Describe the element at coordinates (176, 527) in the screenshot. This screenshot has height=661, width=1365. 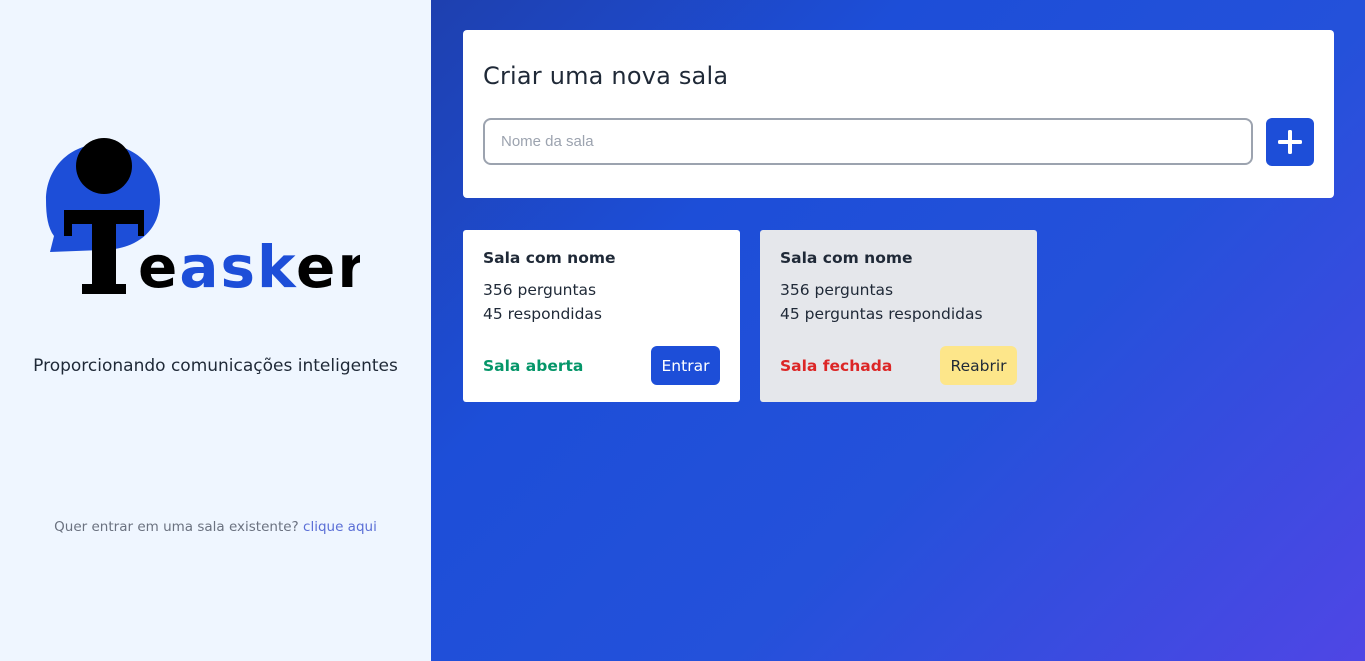
I see `join-room-text: Quer entrar em uma sala existente?` at that location.